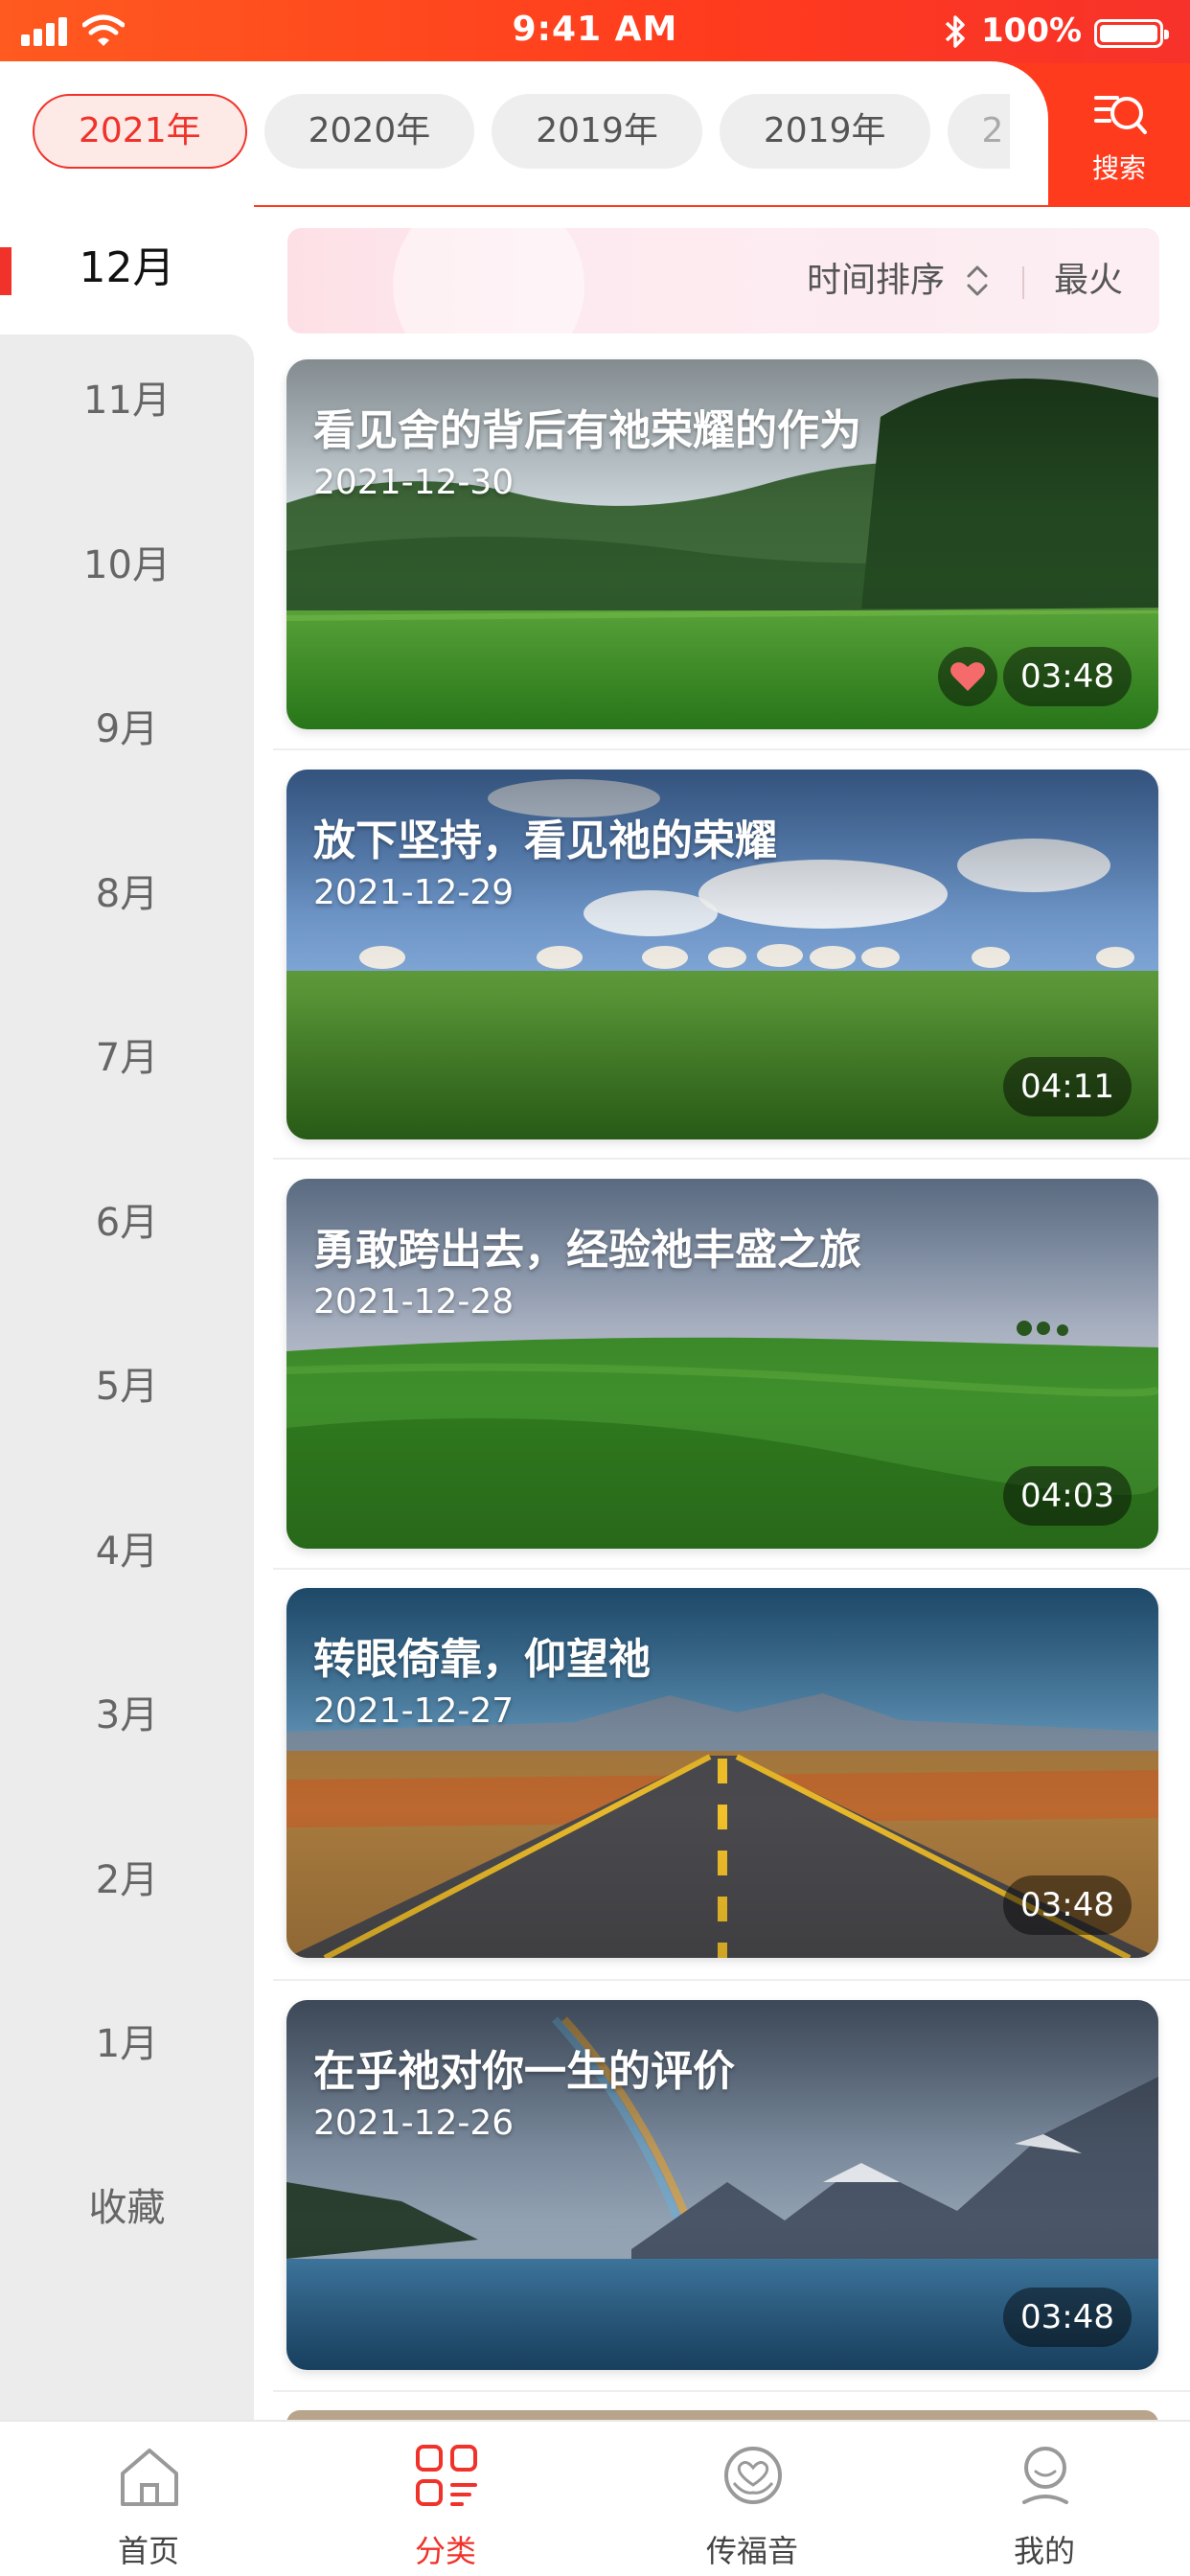  I want to click on bluetooth-icon, so click(955, 31).